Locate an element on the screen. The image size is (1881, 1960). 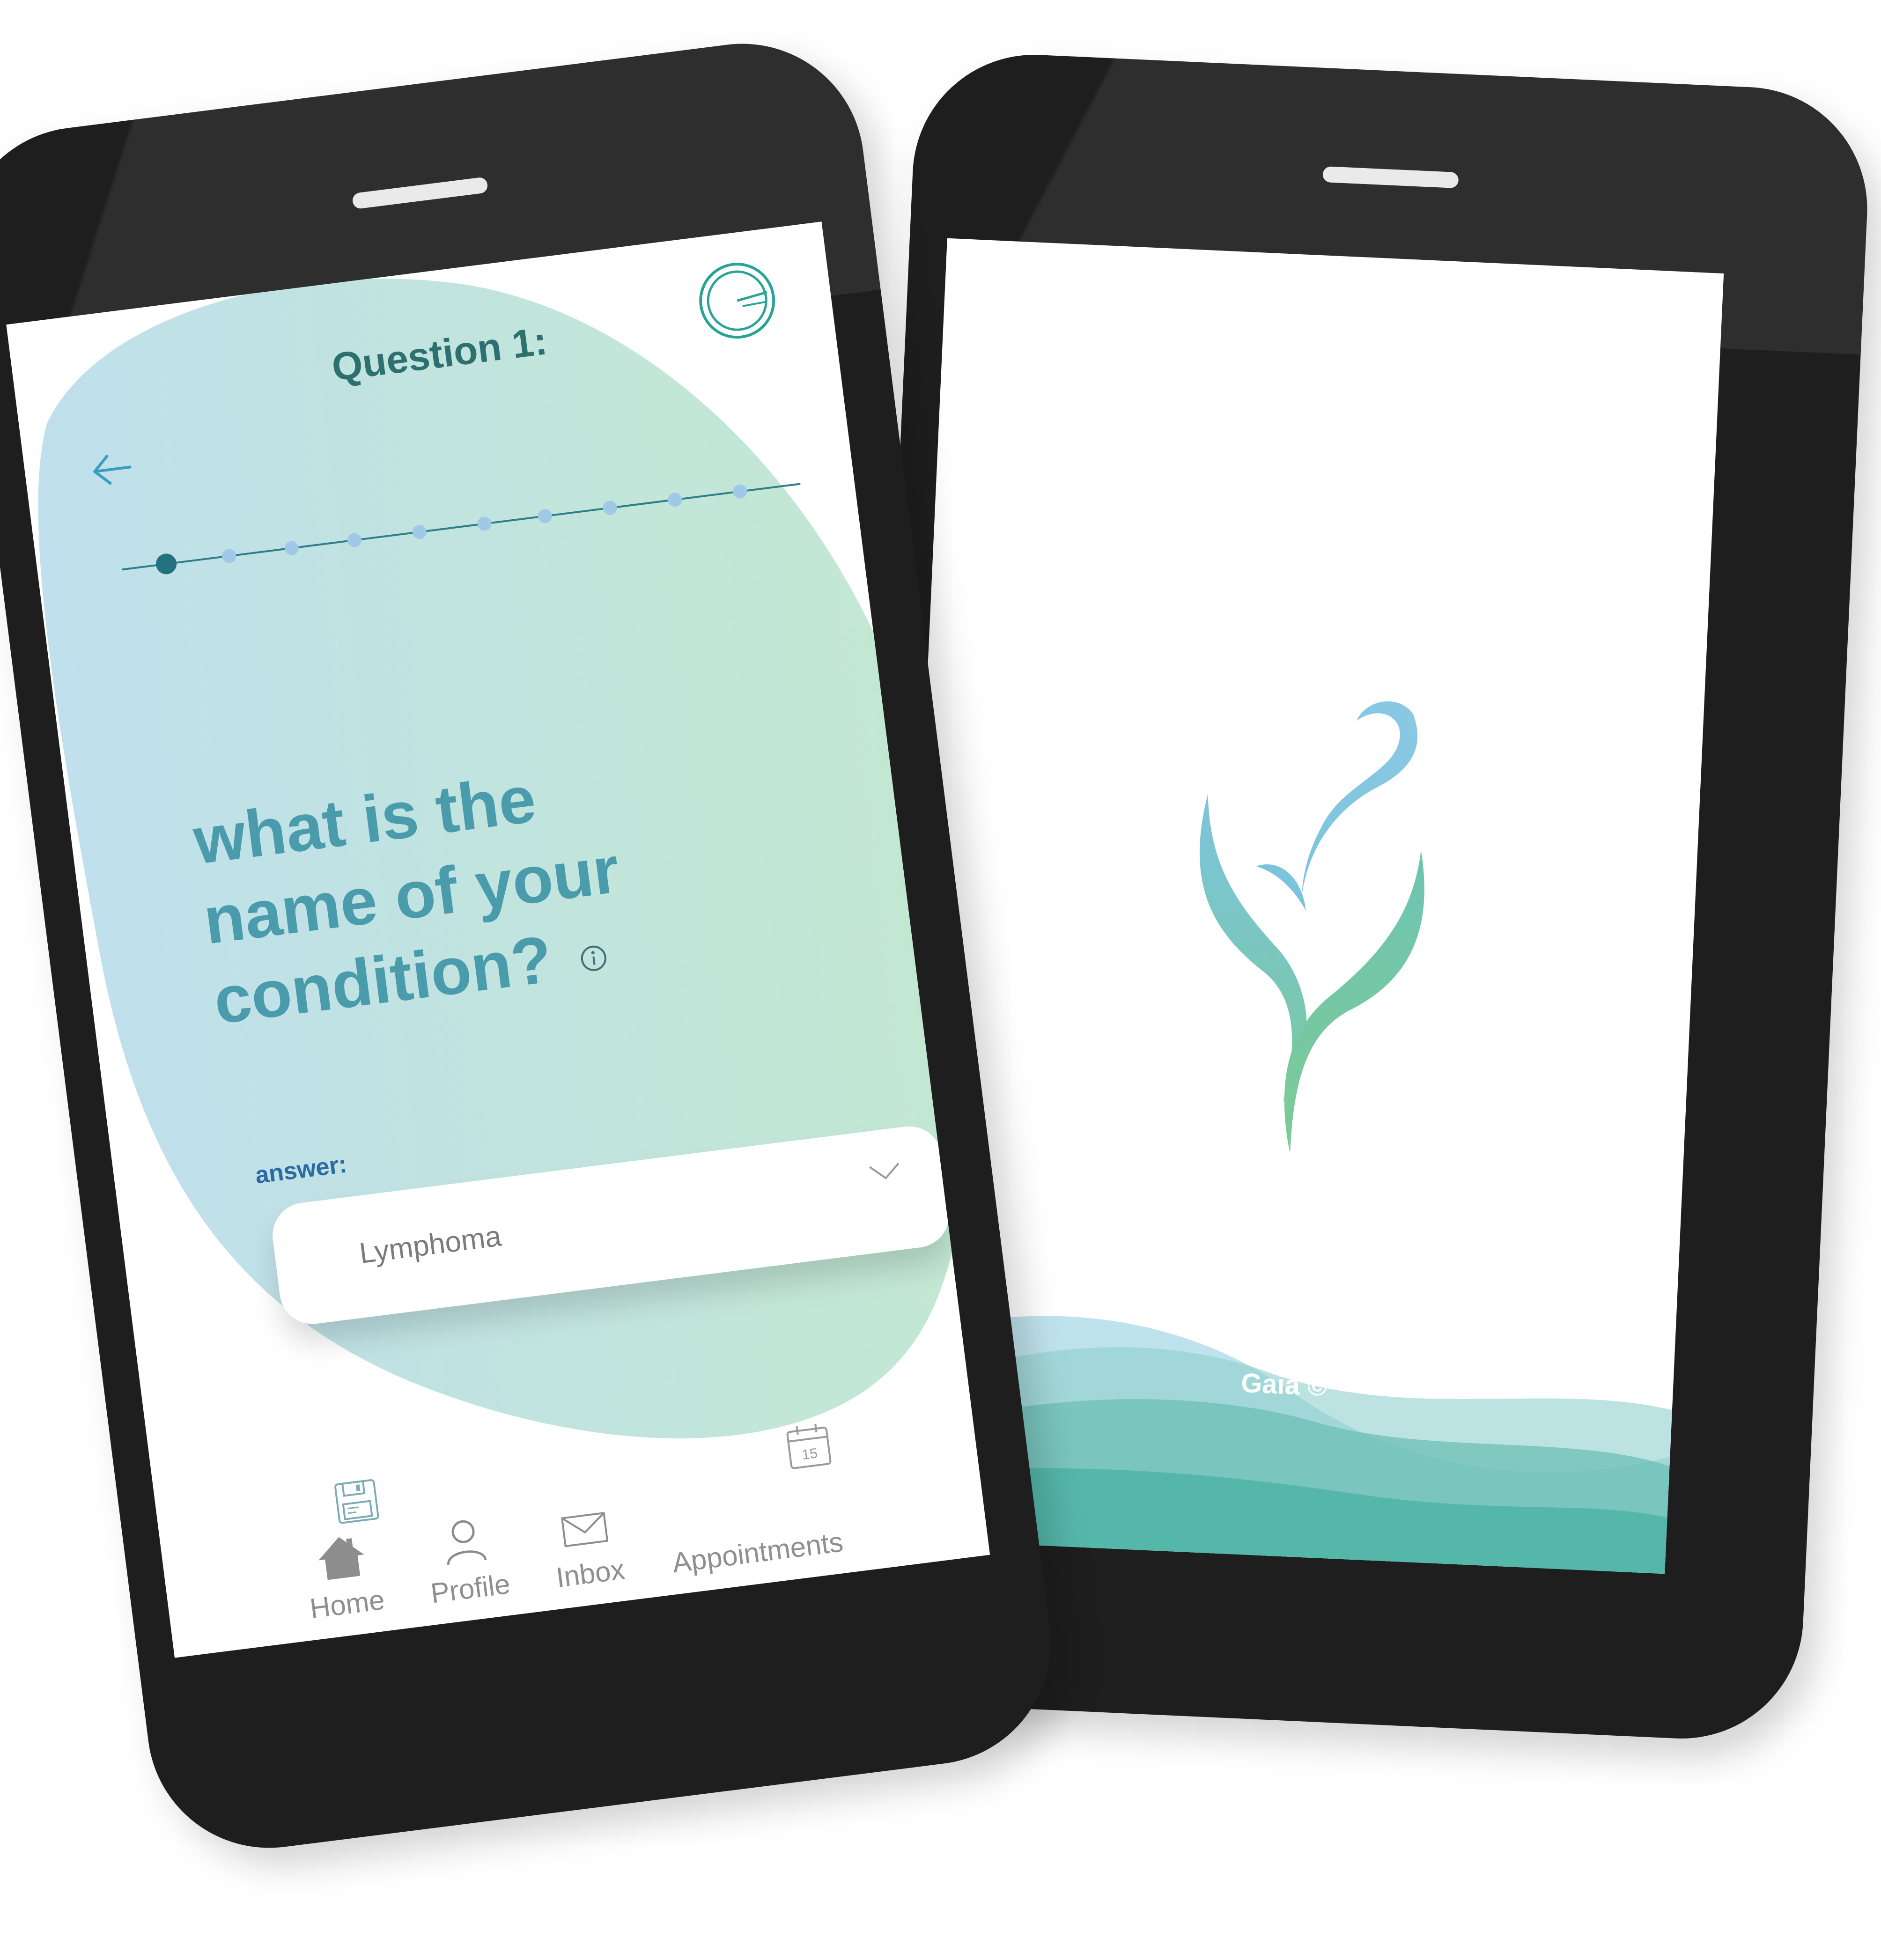
timer-icon is located at coordinates (737, 300).